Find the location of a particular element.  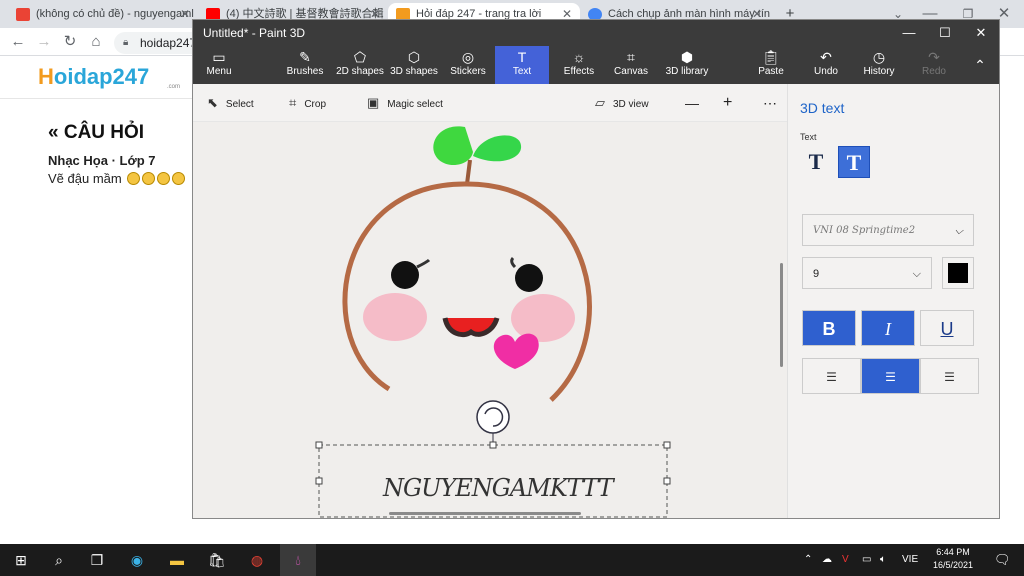

forward-icon: → is located at coordinates (44, 42).